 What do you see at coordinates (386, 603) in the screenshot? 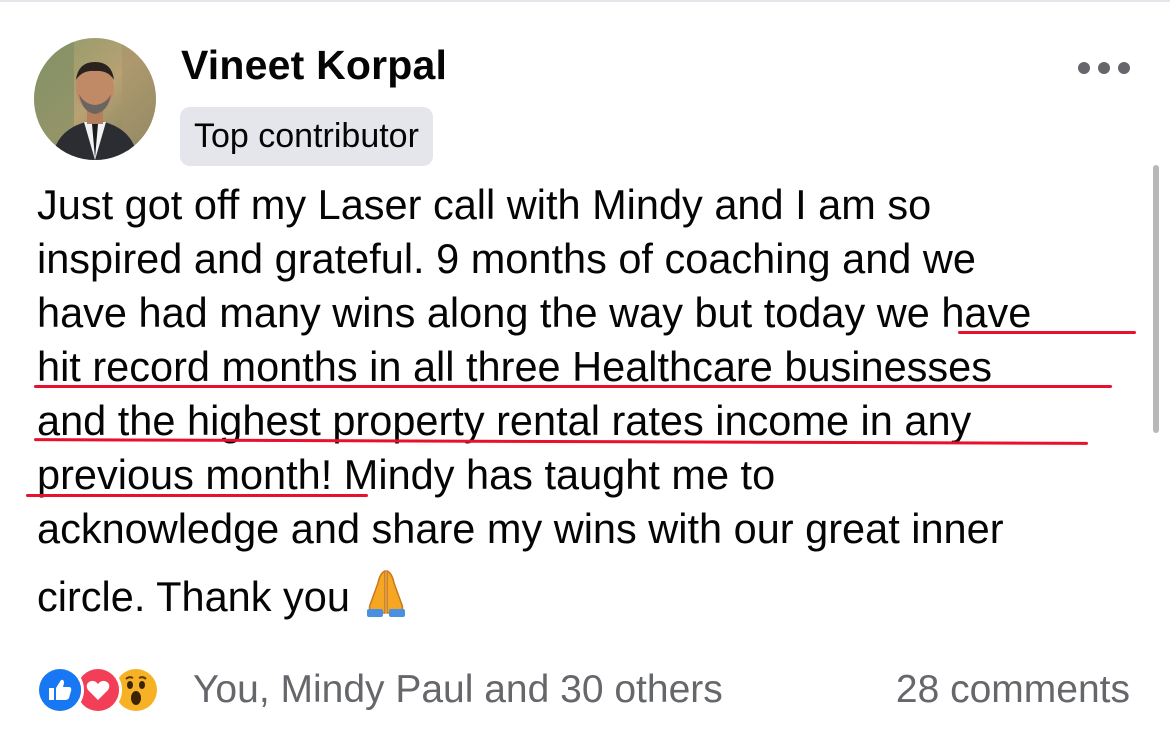
I see `folded-hands-emoji-icon` at bounding box center [386, 603].